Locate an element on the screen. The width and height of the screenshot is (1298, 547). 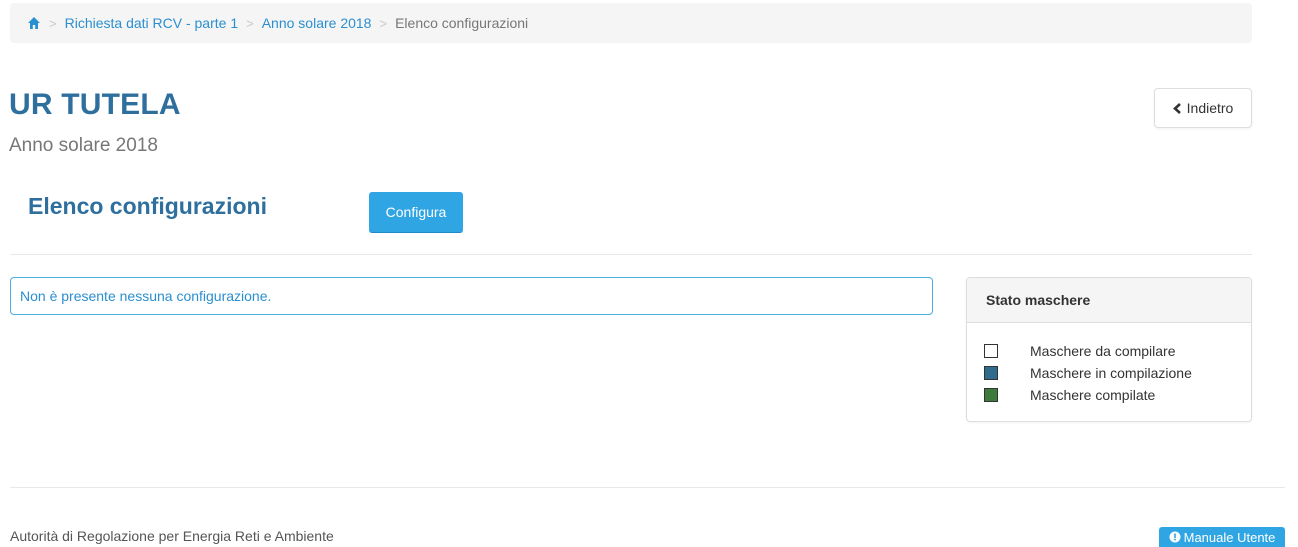
legend-label: Maschere in compilazione is located at coordinates (1111, 373).